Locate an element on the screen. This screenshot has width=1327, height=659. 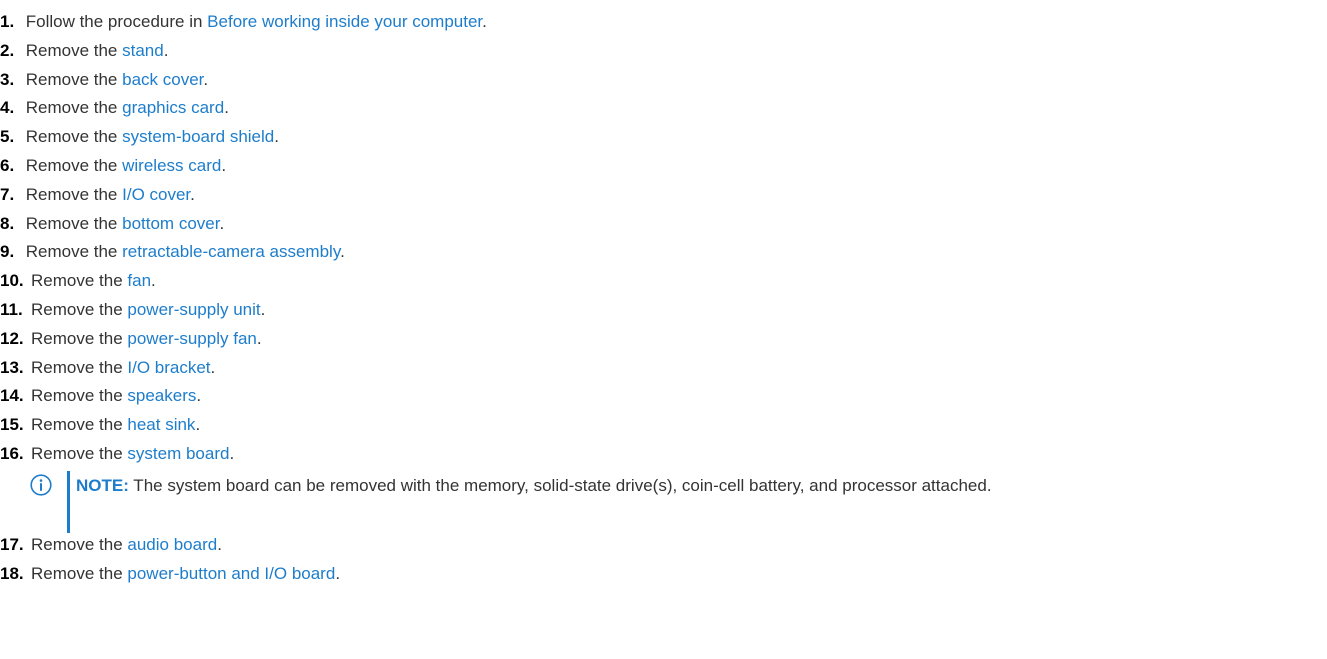
link-power-supply-unit: power-supply unit is located at coordinates (193, 309).